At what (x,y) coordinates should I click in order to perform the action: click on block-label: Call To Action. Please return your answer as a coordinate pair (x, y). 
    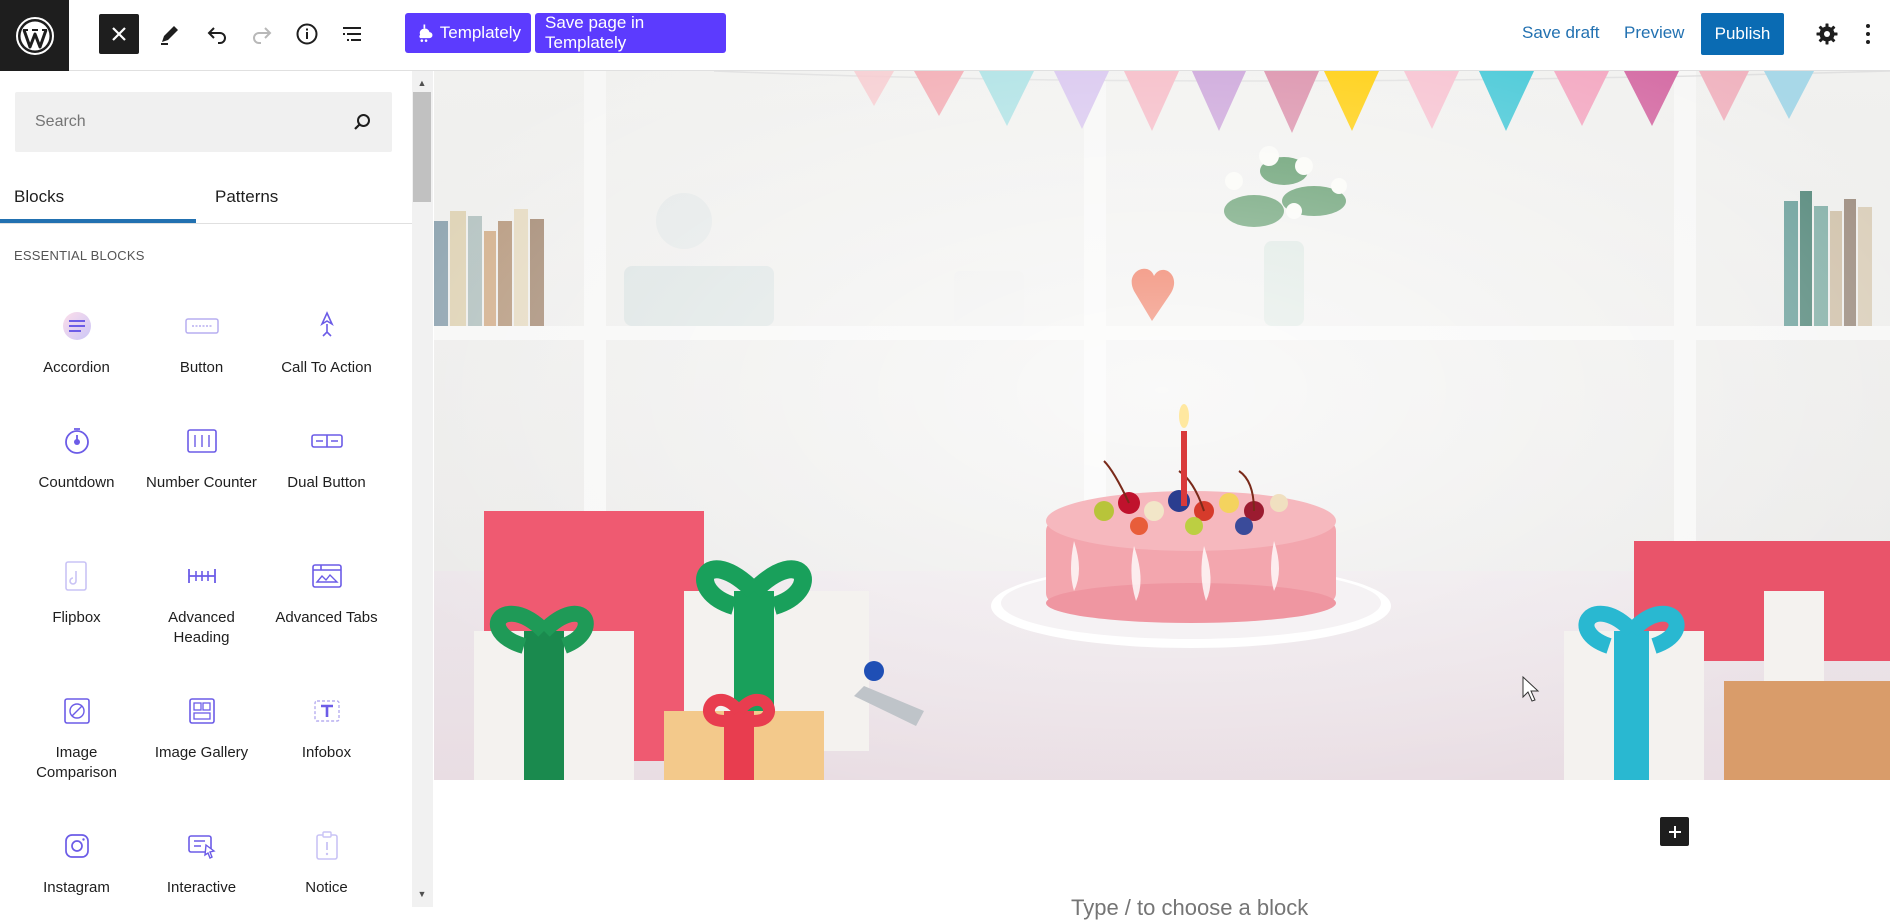
    Looking at the image, I should click on (326, 367).